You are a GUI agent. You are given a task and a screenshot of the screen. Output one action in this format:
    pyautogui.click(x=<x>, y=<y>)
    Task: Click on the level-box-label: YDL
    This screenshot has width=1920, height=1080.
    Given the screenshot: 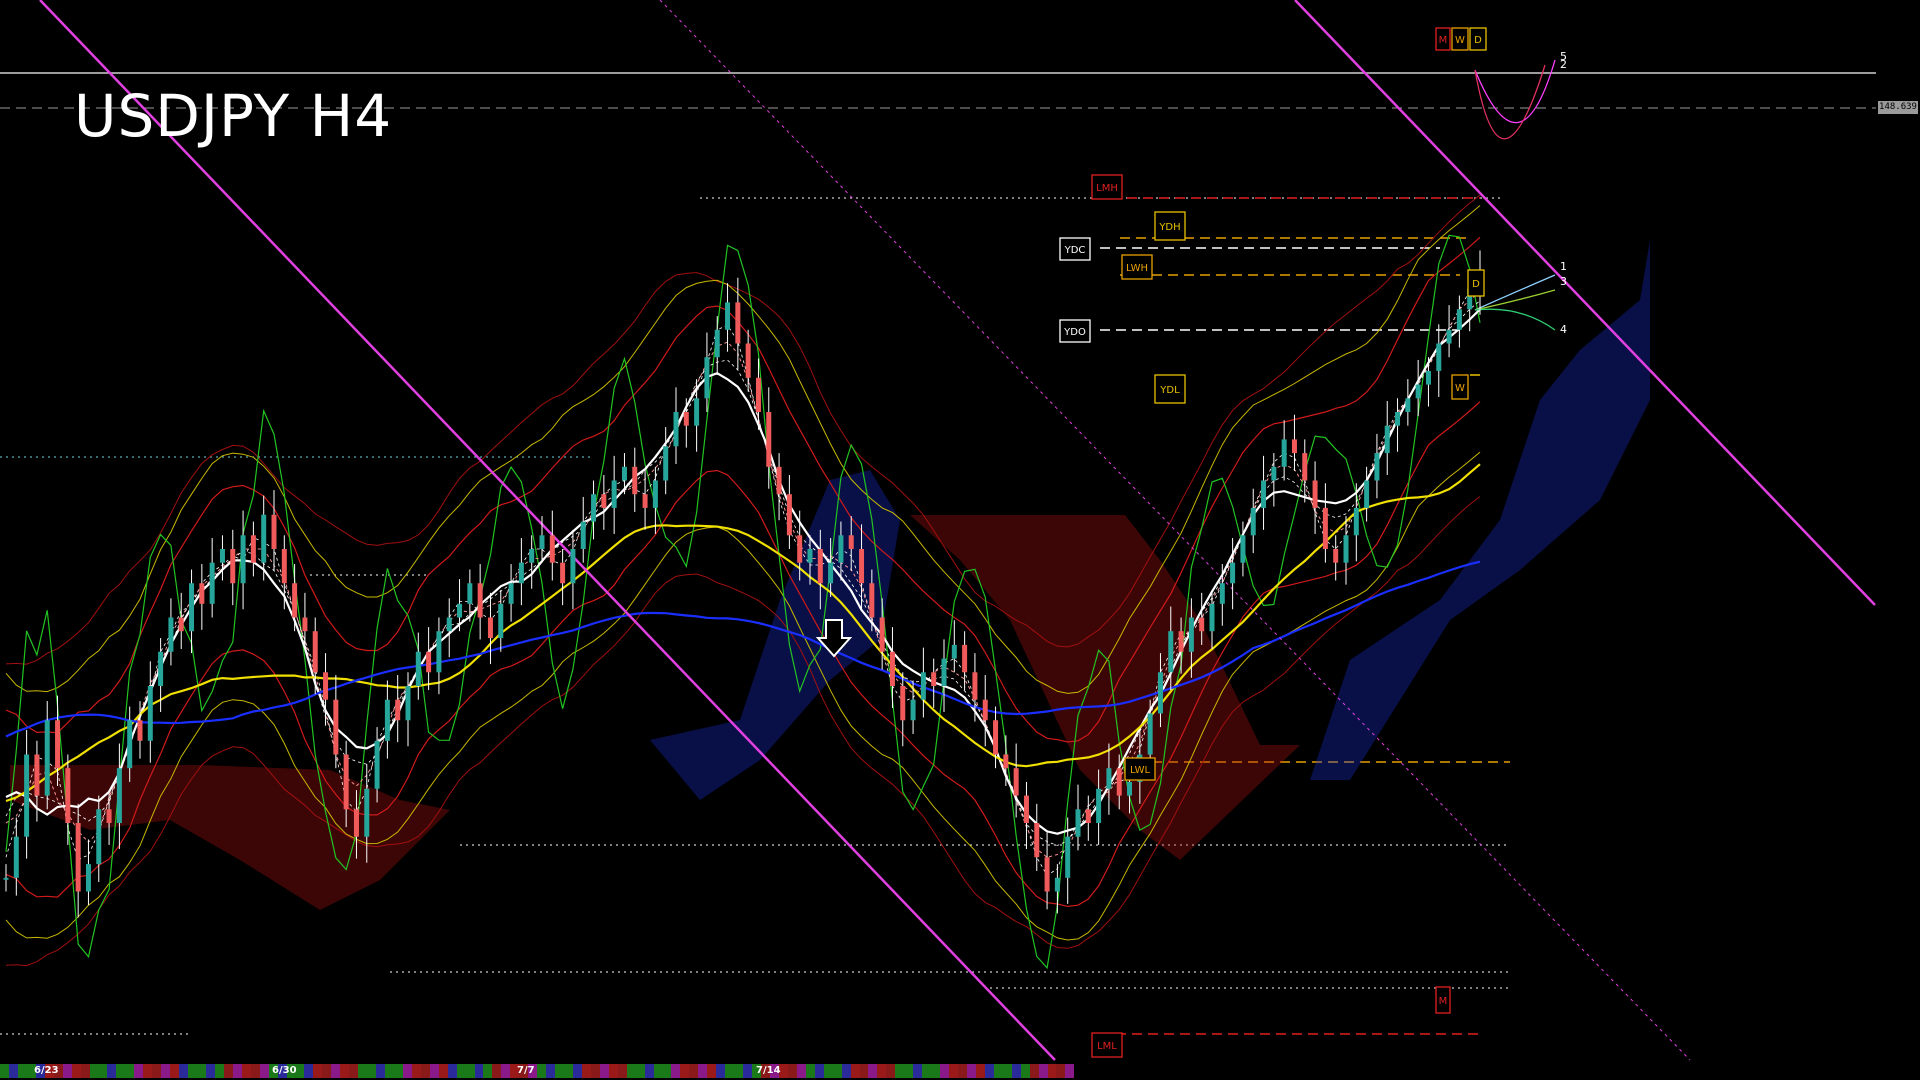 What is the action you would take?
    pyautogui.click(x=1169, y=390)
    